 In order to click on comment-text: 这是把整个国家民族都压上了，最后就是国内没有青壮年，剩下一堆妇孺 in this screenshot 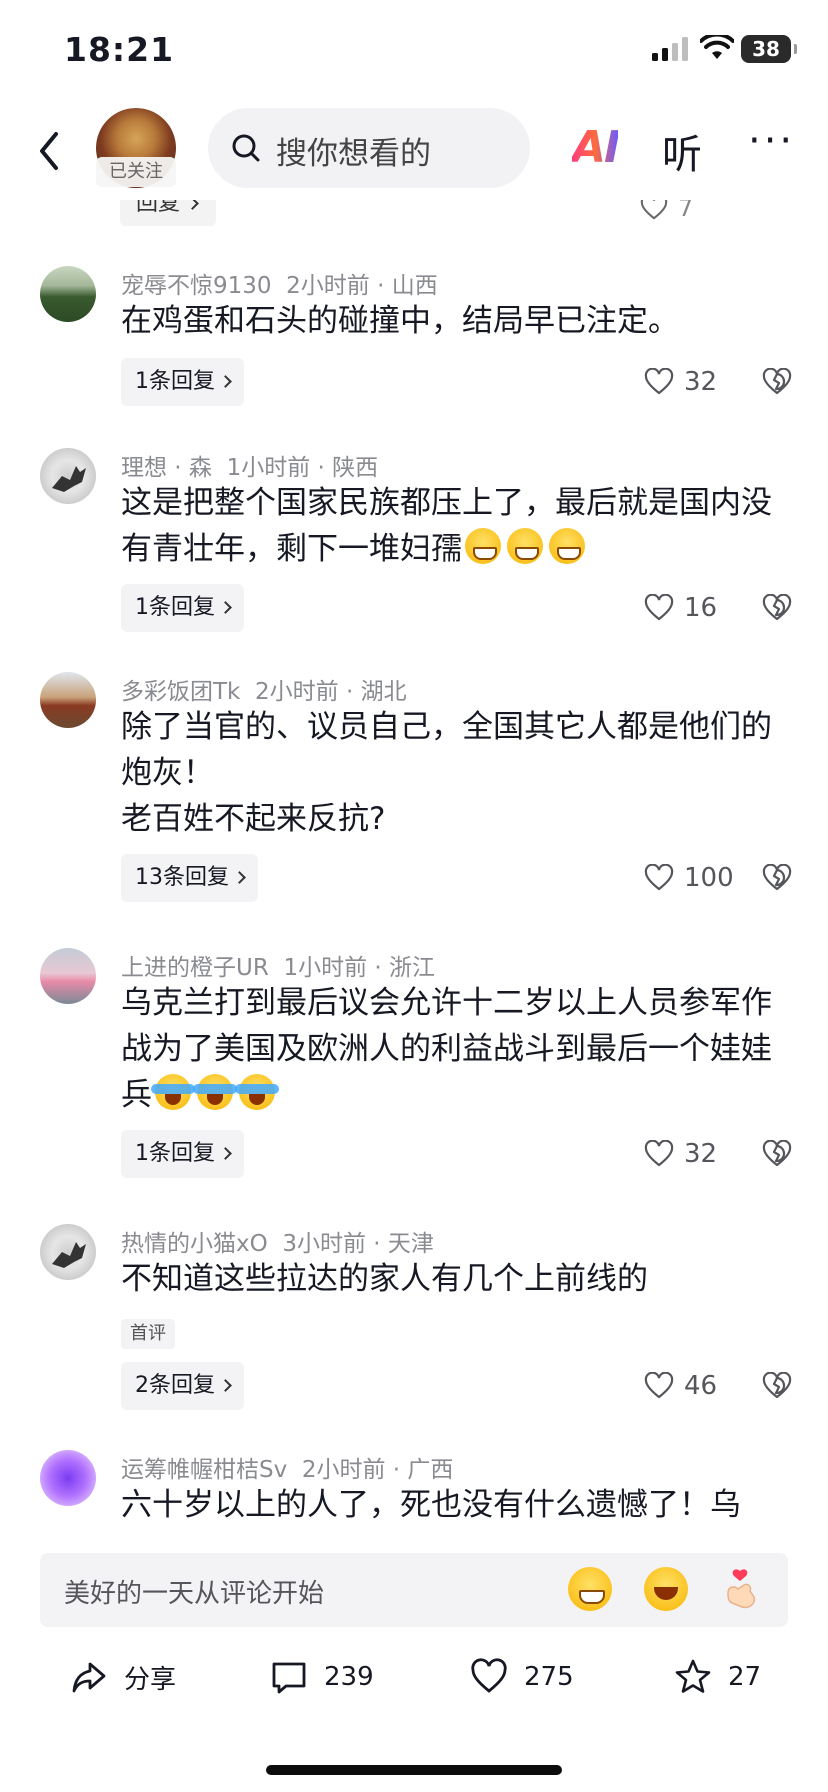, I will do `click(446, 526)`.